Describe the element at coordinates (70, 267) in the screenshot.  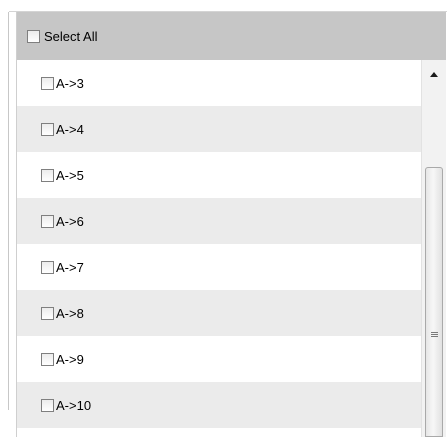
I see `item-label: A->7` at that location.